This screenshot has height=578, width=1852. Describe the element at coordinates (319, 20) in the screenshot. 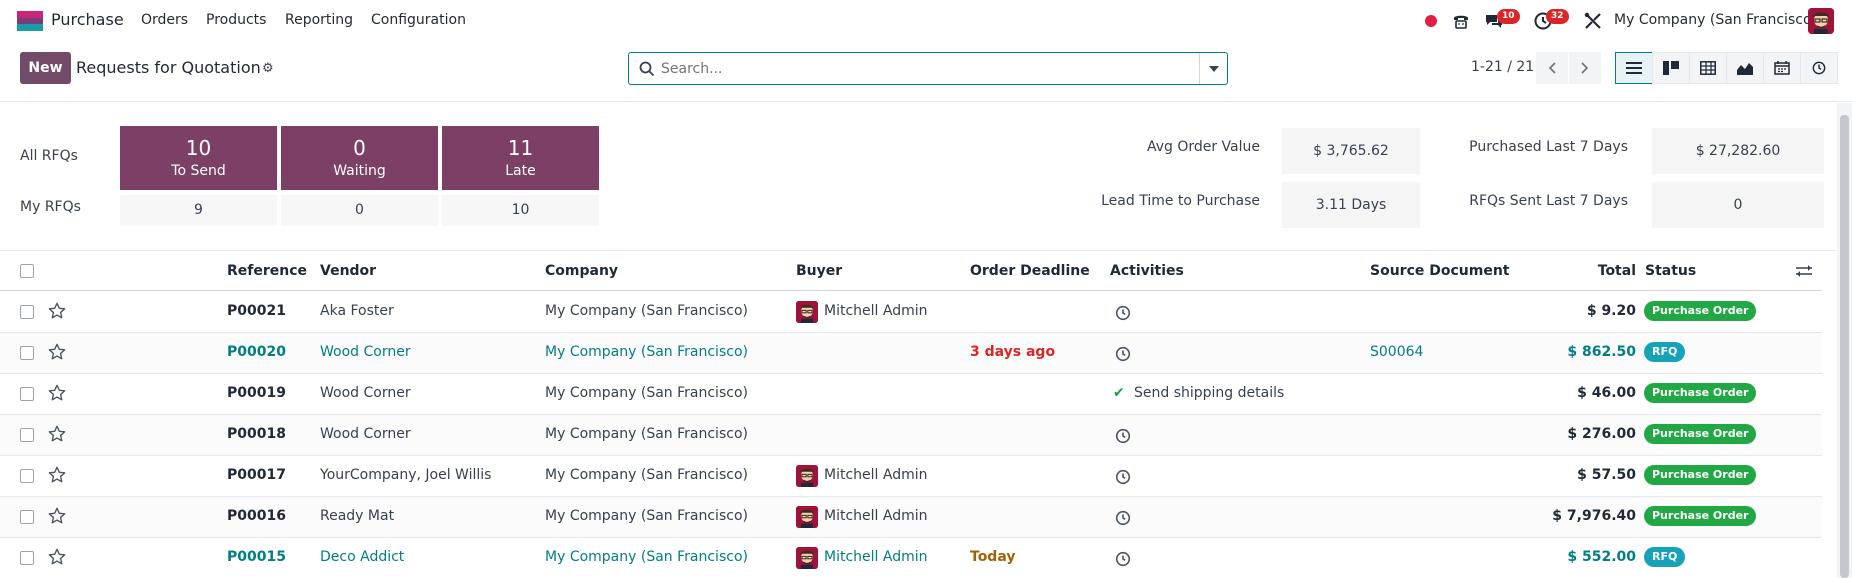

I see `menu-reporting: Reporting` at that location.